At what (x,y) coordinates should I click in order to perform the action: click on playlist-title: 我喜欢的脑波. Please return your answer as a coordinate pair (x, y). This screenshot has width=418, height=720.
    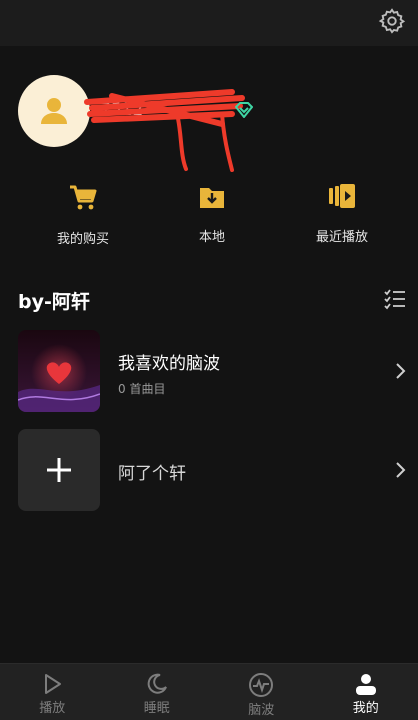
    Looking at the image, I should click on (169, 364).